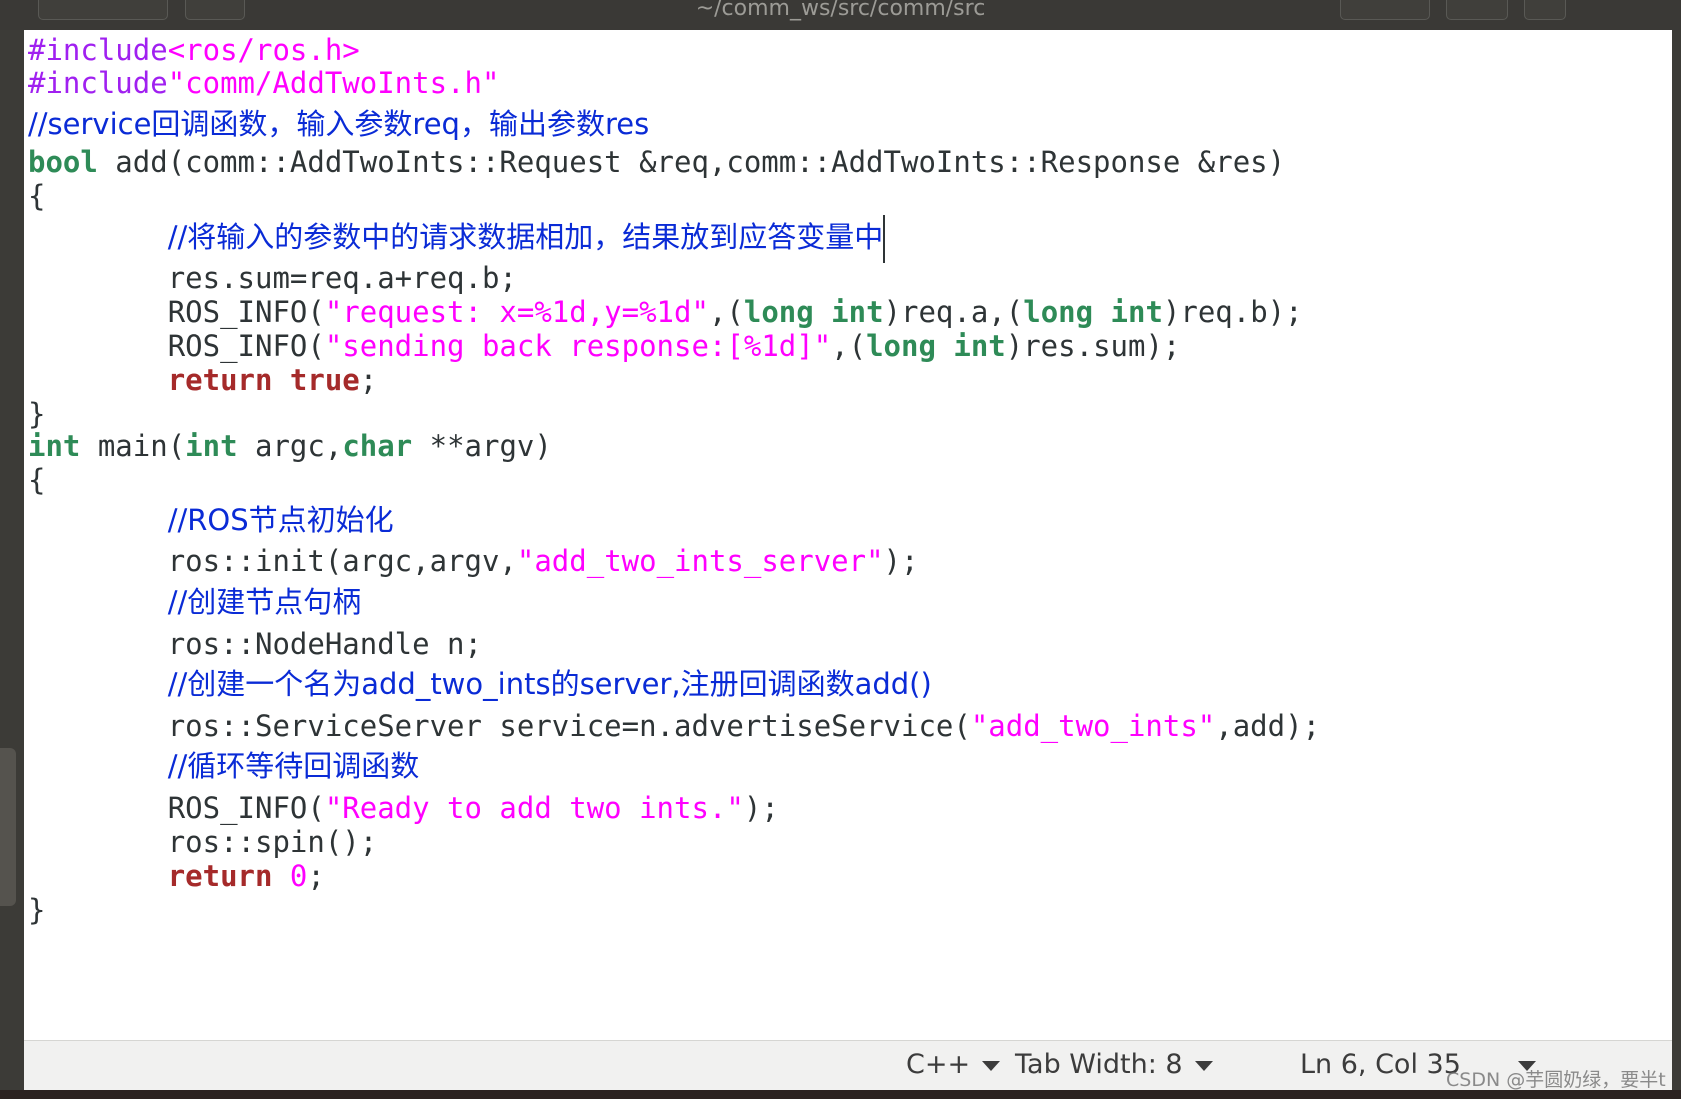 The width and height of the screenshot is (1681, 1099). What do you see at coordinates (263, 50) in the screenshot?
I see `code-token: <ros/ros.h>` at bounding box center [263, 50].